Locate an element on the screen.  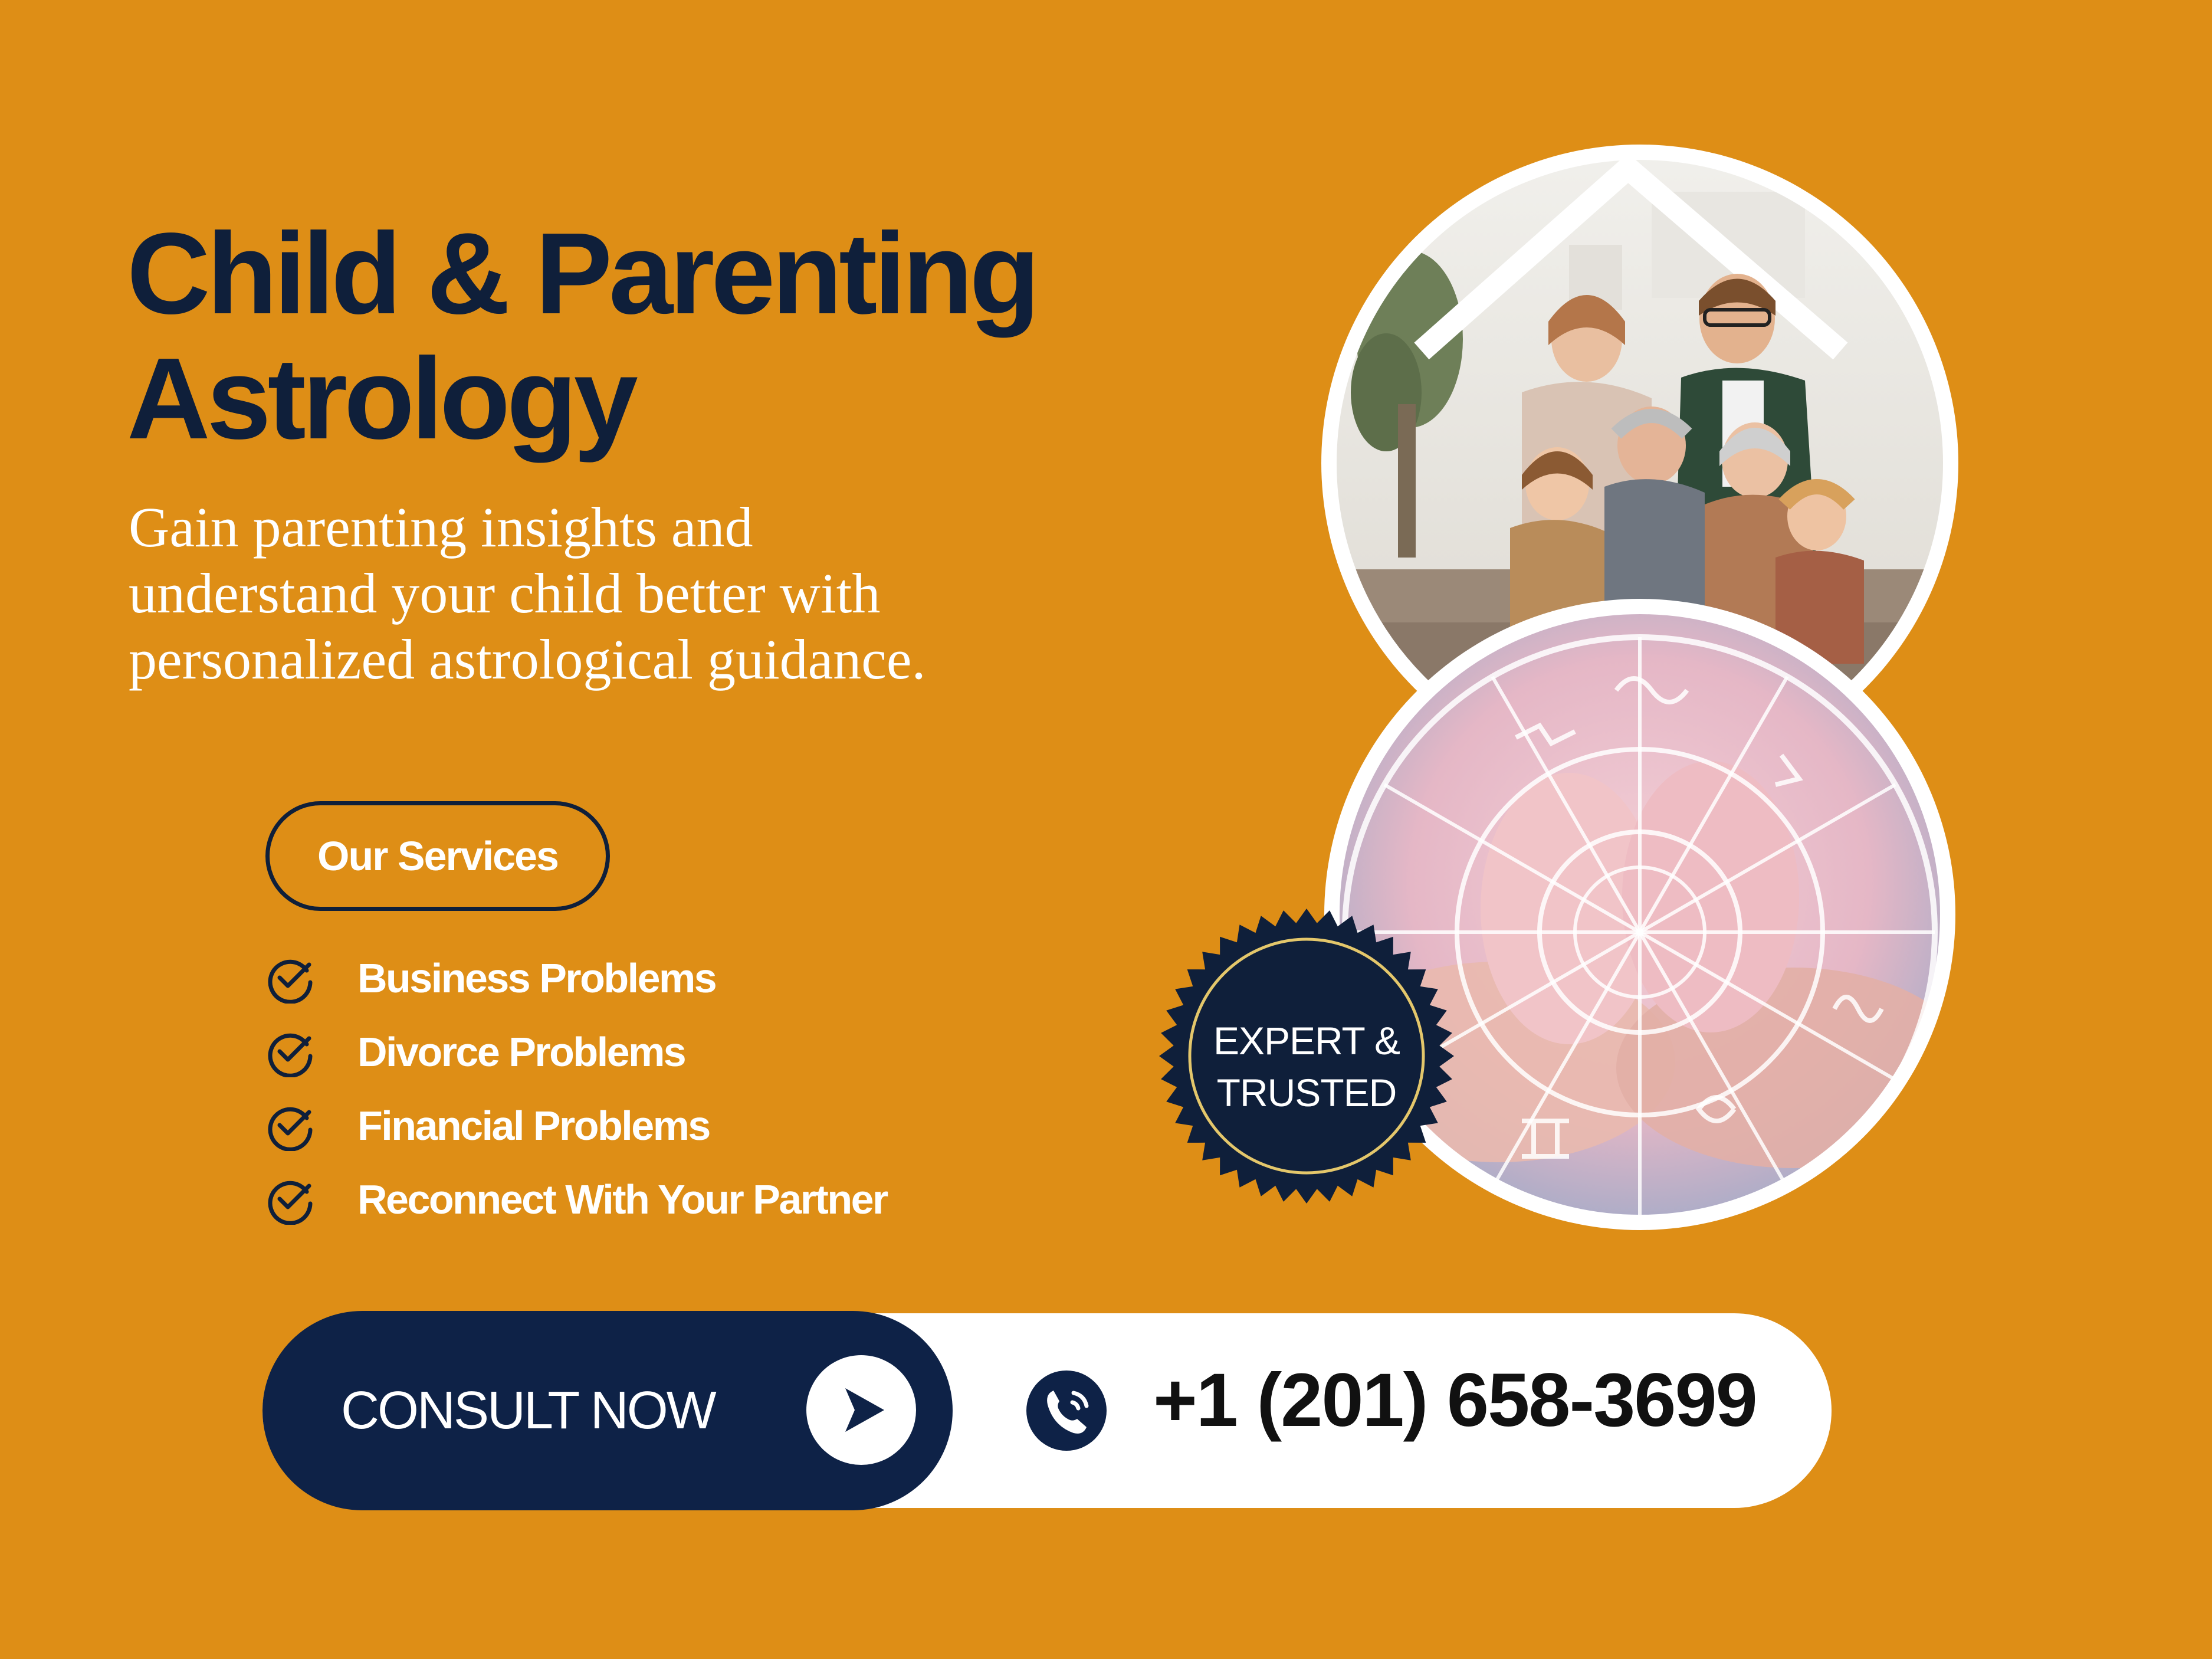
page-title: Child & Parenting Astrology is located at coordinates (658, 336).